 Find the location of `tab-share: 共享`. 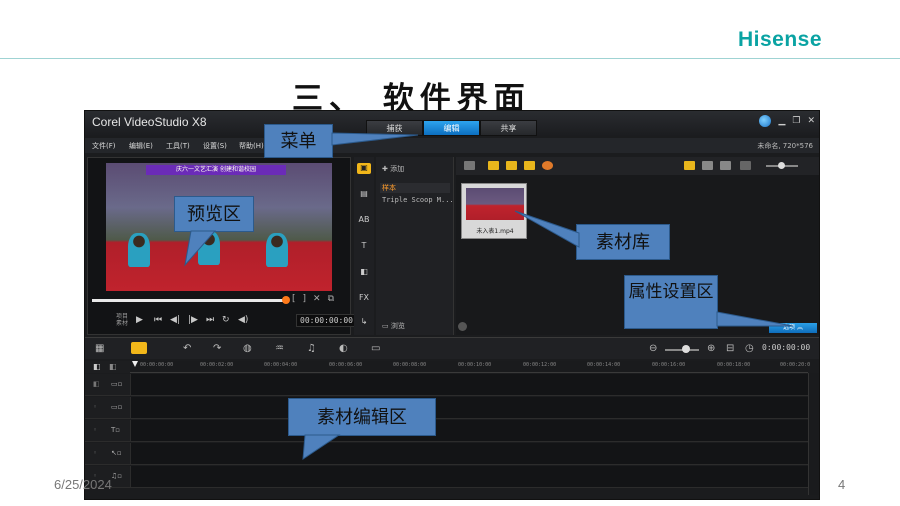

tab-share: 共享 is located at coordinates (508, 128).